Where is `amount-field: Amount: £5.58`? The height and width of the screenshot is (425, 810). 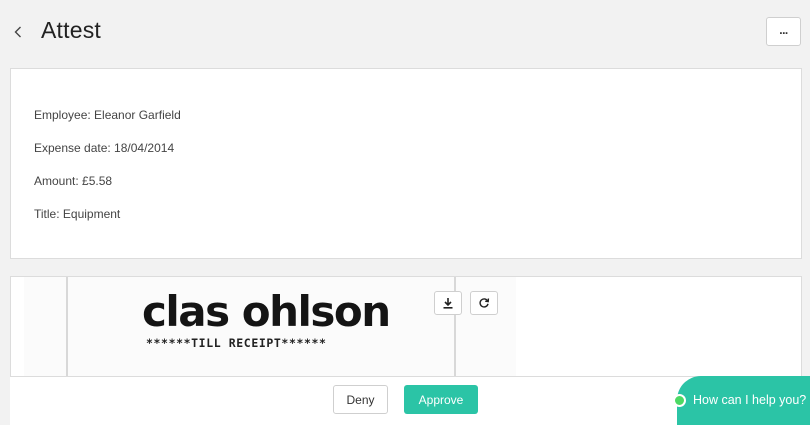 amount-field: Amount: £5.58 is located at coordinates (73, 181).